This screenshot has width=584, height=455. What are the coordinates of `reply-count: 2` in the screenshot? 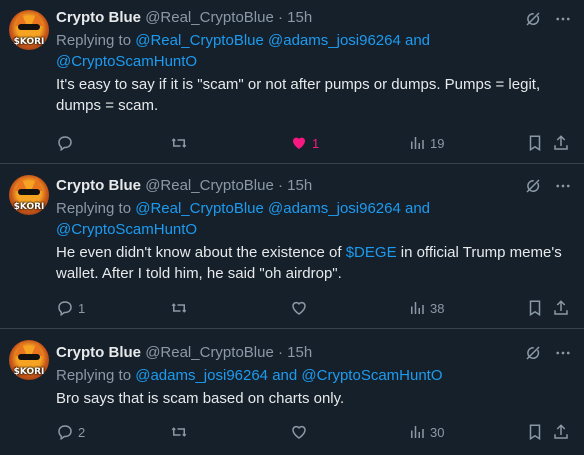 It's located at (82, 432).